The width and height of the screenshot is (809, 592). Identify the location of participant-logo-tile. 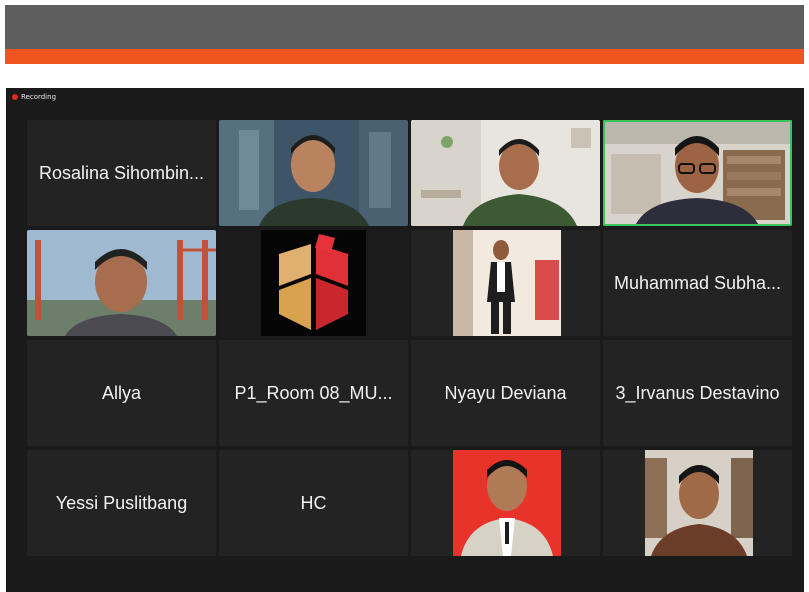
(313, 283).